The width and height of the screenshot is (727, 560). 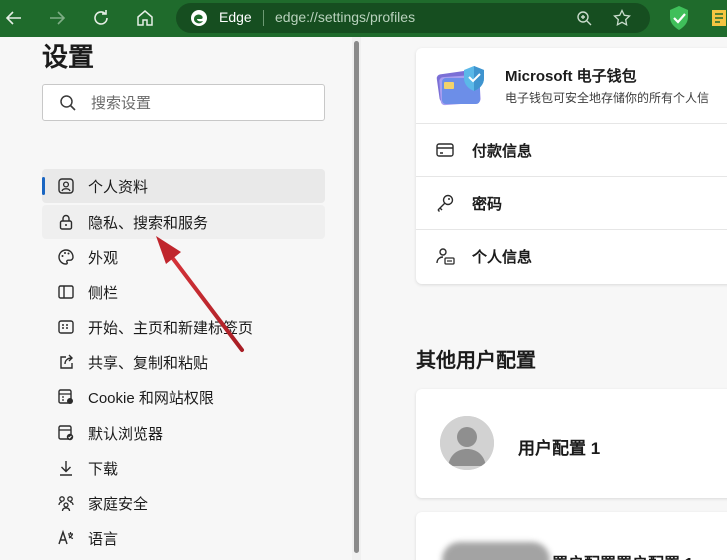 What do you see at coordinates (183, 433) in the screenshot?
I see `sidebar-item-default-browser: 默认浏览器` at bounding box center [183, 433].